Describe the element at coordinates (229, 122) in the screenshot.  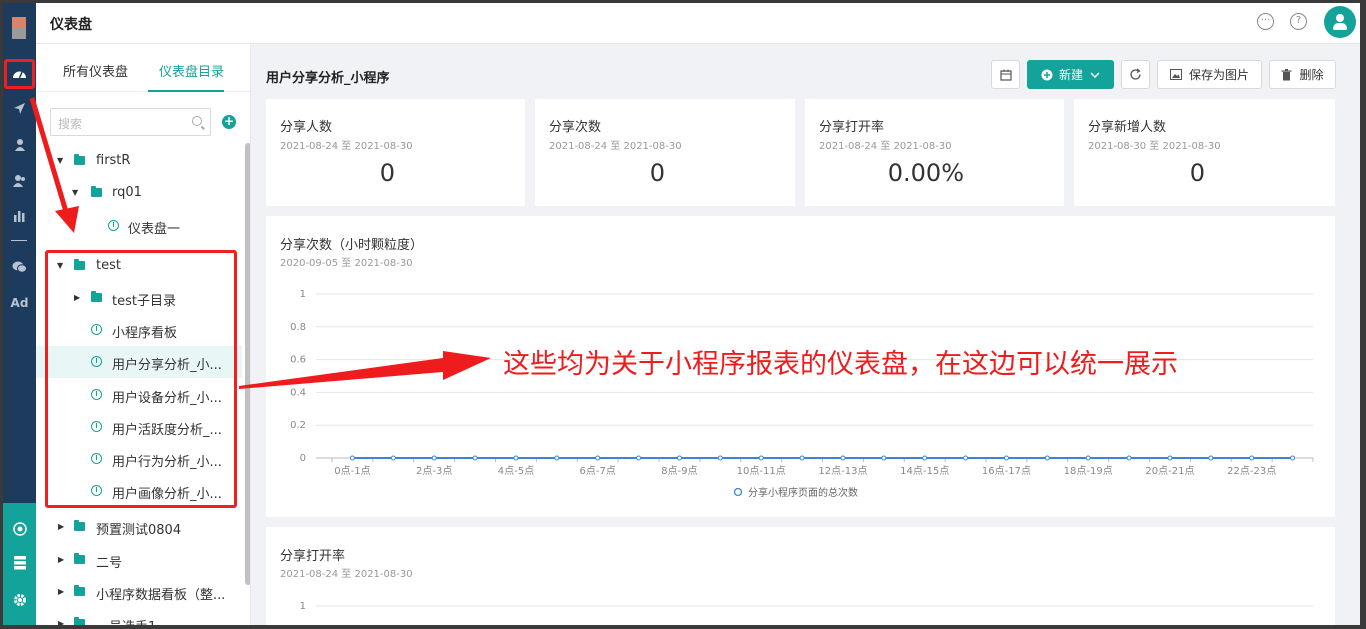
I see `add-icon: +` at that location.